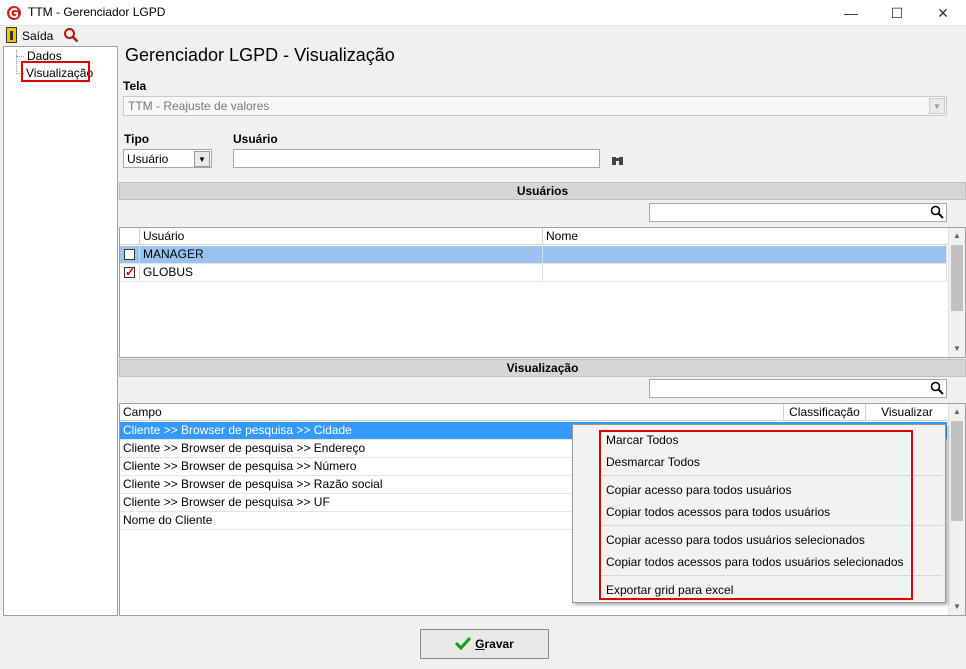  Describe the element at coordinates (483, 36) in the screenshot. I see `toolbar` at that location.